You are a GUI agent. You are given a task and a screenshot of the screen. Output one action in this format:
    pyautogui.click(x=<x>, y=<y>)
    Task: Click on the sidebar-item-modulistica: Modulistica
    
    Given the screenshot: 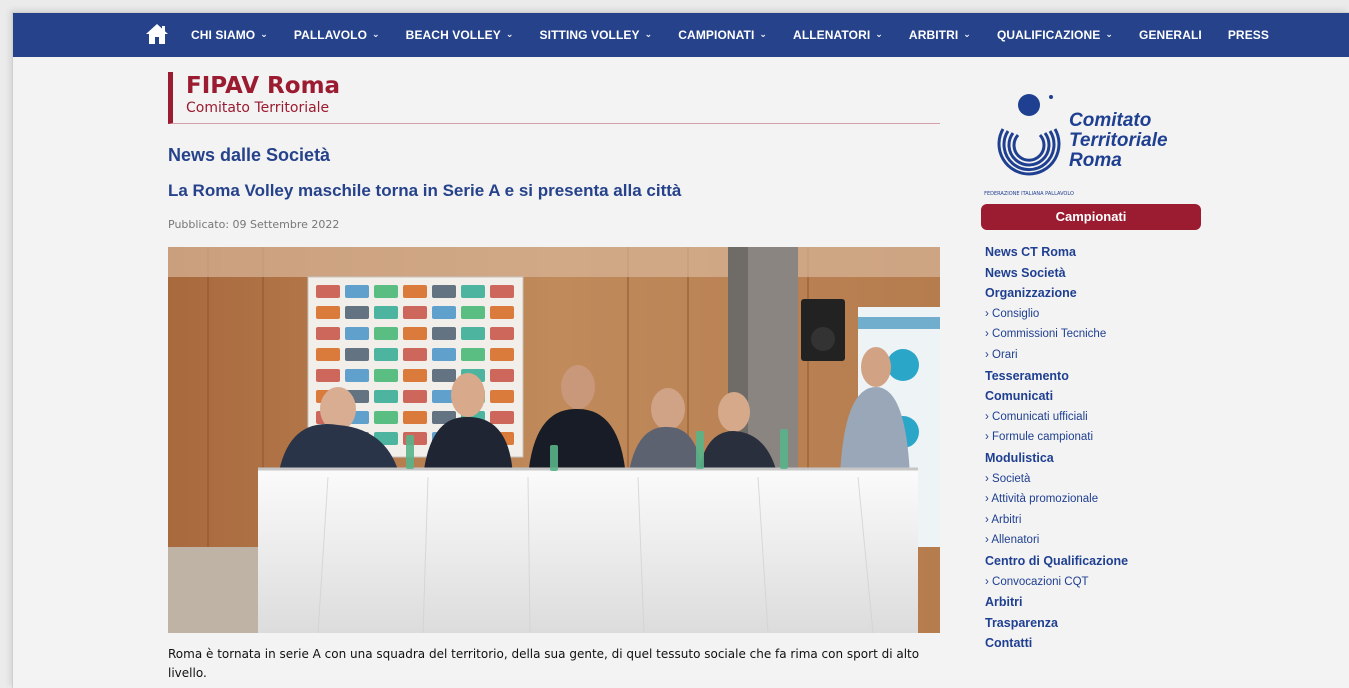 What is the action you would take?
    pyautogui.click(x=1095, y=458)
    